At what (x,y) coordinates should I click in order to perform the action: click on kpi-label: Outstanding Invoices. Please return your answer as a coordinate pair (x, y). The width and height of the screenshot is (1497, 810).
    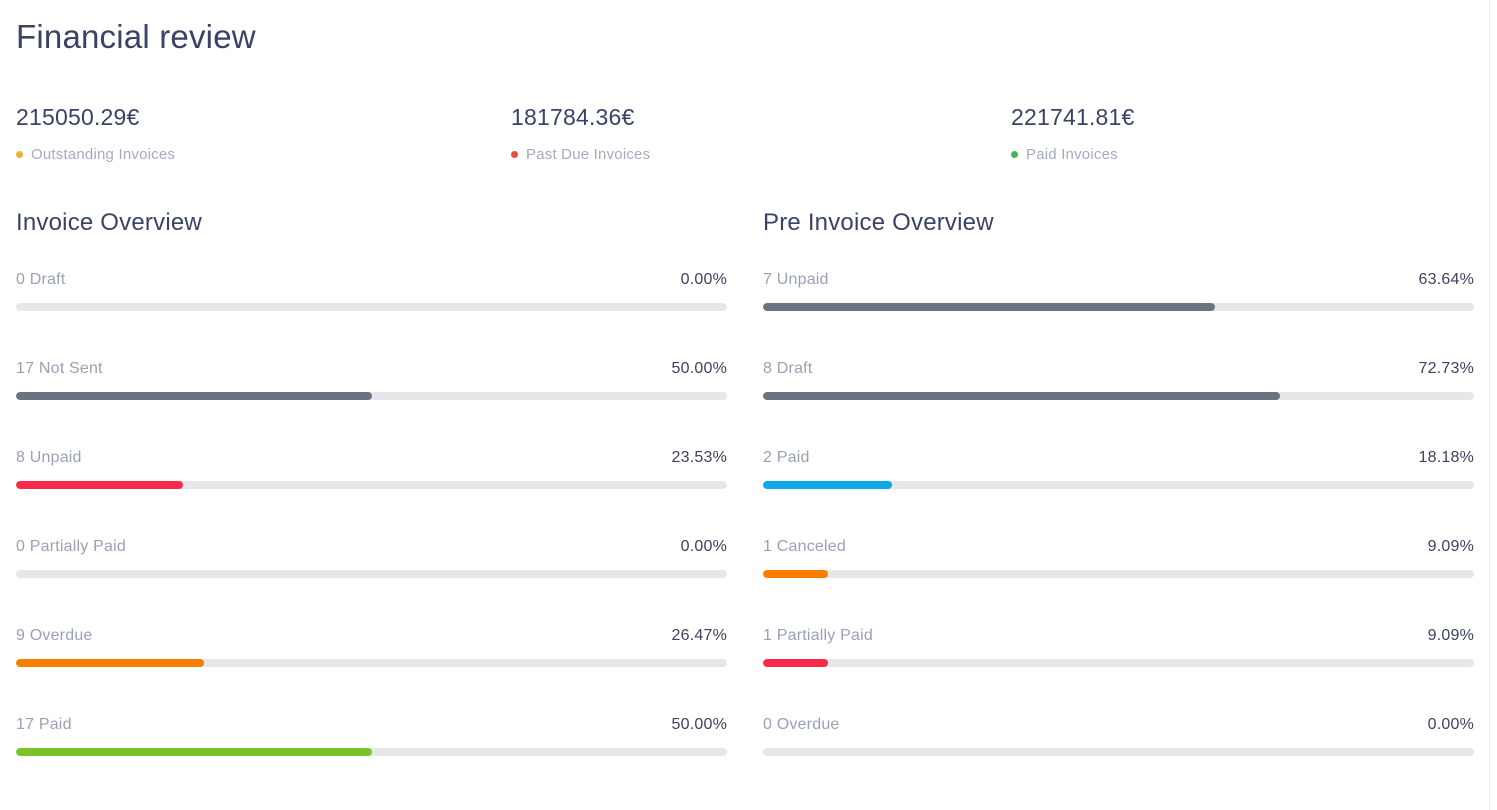
    Looking at the image, I should click on (103, 154).